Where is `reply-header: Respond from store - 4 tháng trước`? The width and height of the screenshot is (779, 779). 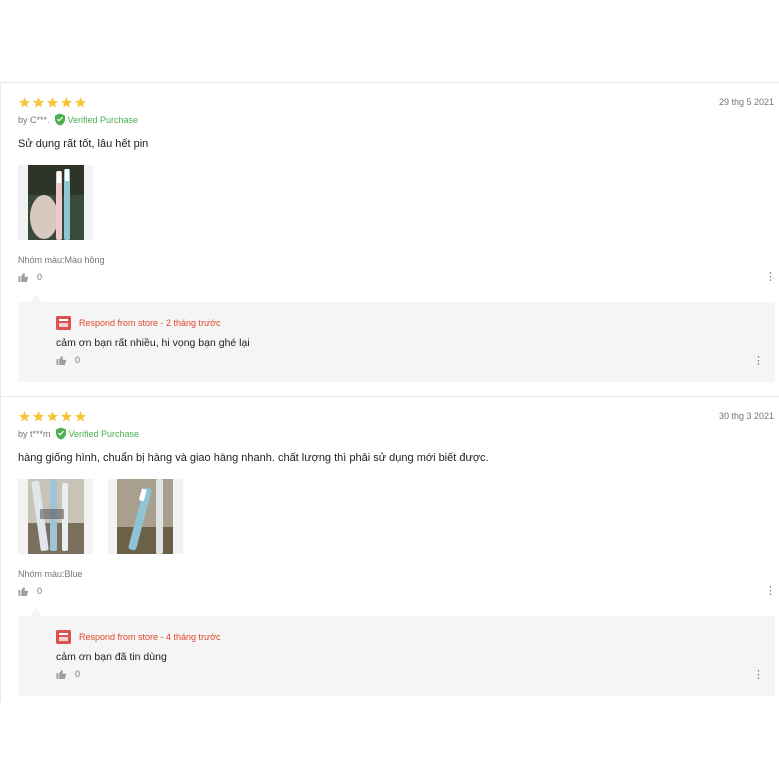 reply-header: Respond from store - 4 tháng trước is located at coordinates (138, 637).